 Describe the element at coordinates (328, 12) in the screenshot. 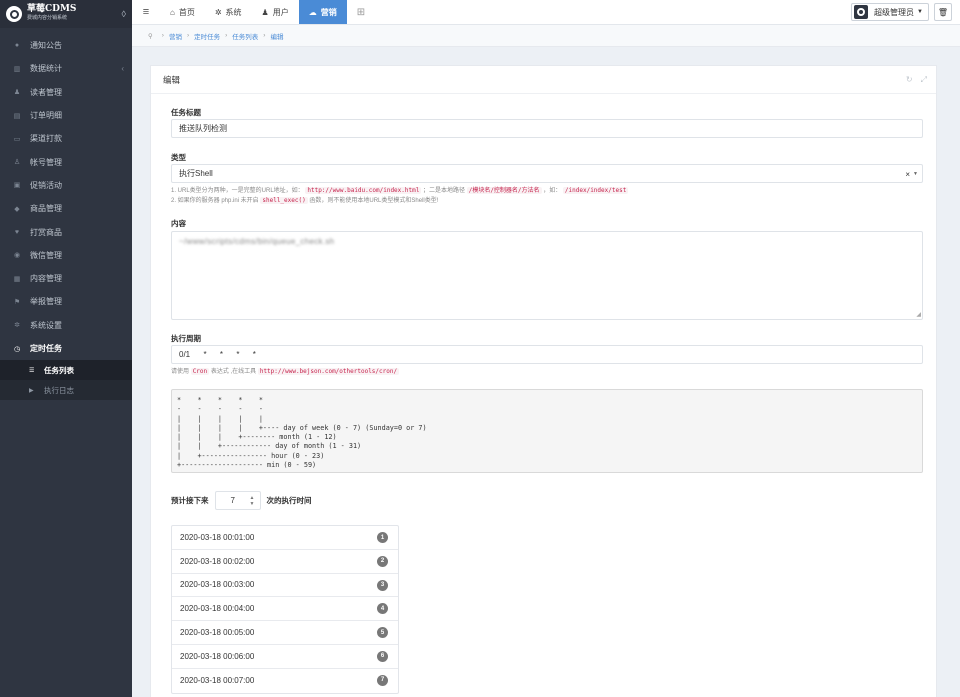

I see `top-tab-label: 营销` at that location.